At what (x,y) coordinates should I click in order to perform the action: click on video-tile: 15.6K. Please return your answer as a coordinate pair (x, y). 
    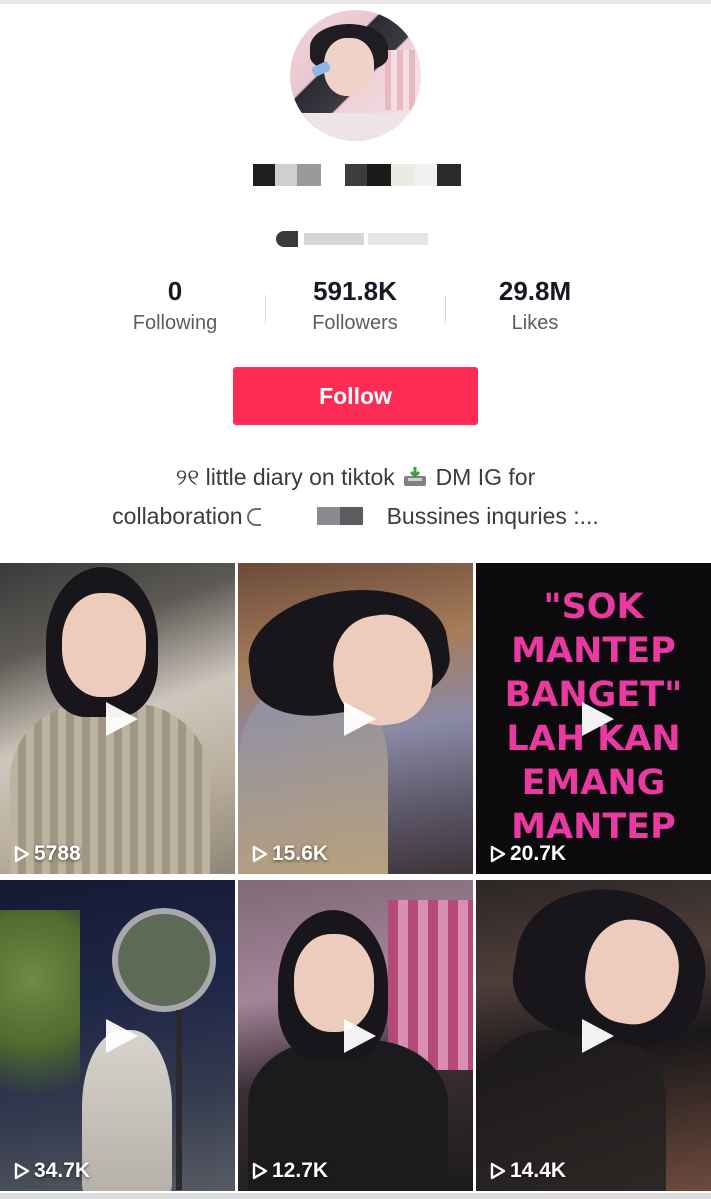
    Looking at the image, I should click on (355, 718).